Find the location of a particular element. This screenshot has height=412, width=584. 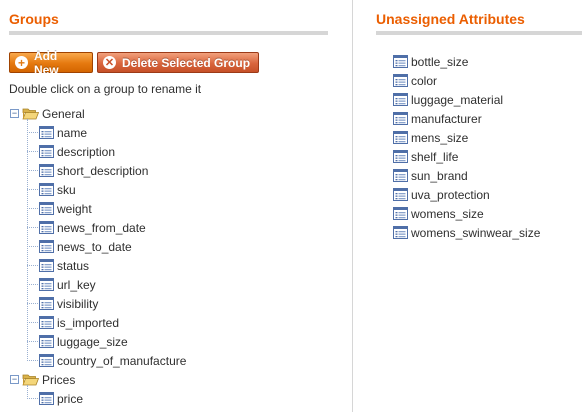

tree-attribute-item: name is located at coordinates (63, 132).